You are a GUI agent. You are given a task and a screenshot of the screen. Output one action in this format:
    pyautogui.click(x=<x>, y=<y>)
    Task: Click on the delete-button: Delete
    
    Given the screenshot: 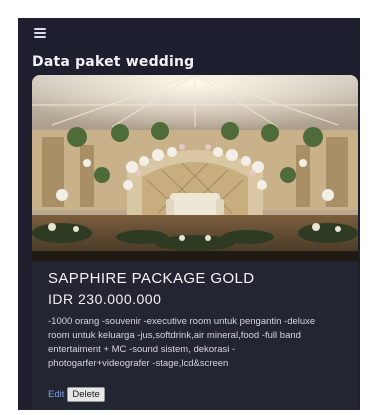 What is the action you would take?
    pyautogui.click(x=86, y=394)
    